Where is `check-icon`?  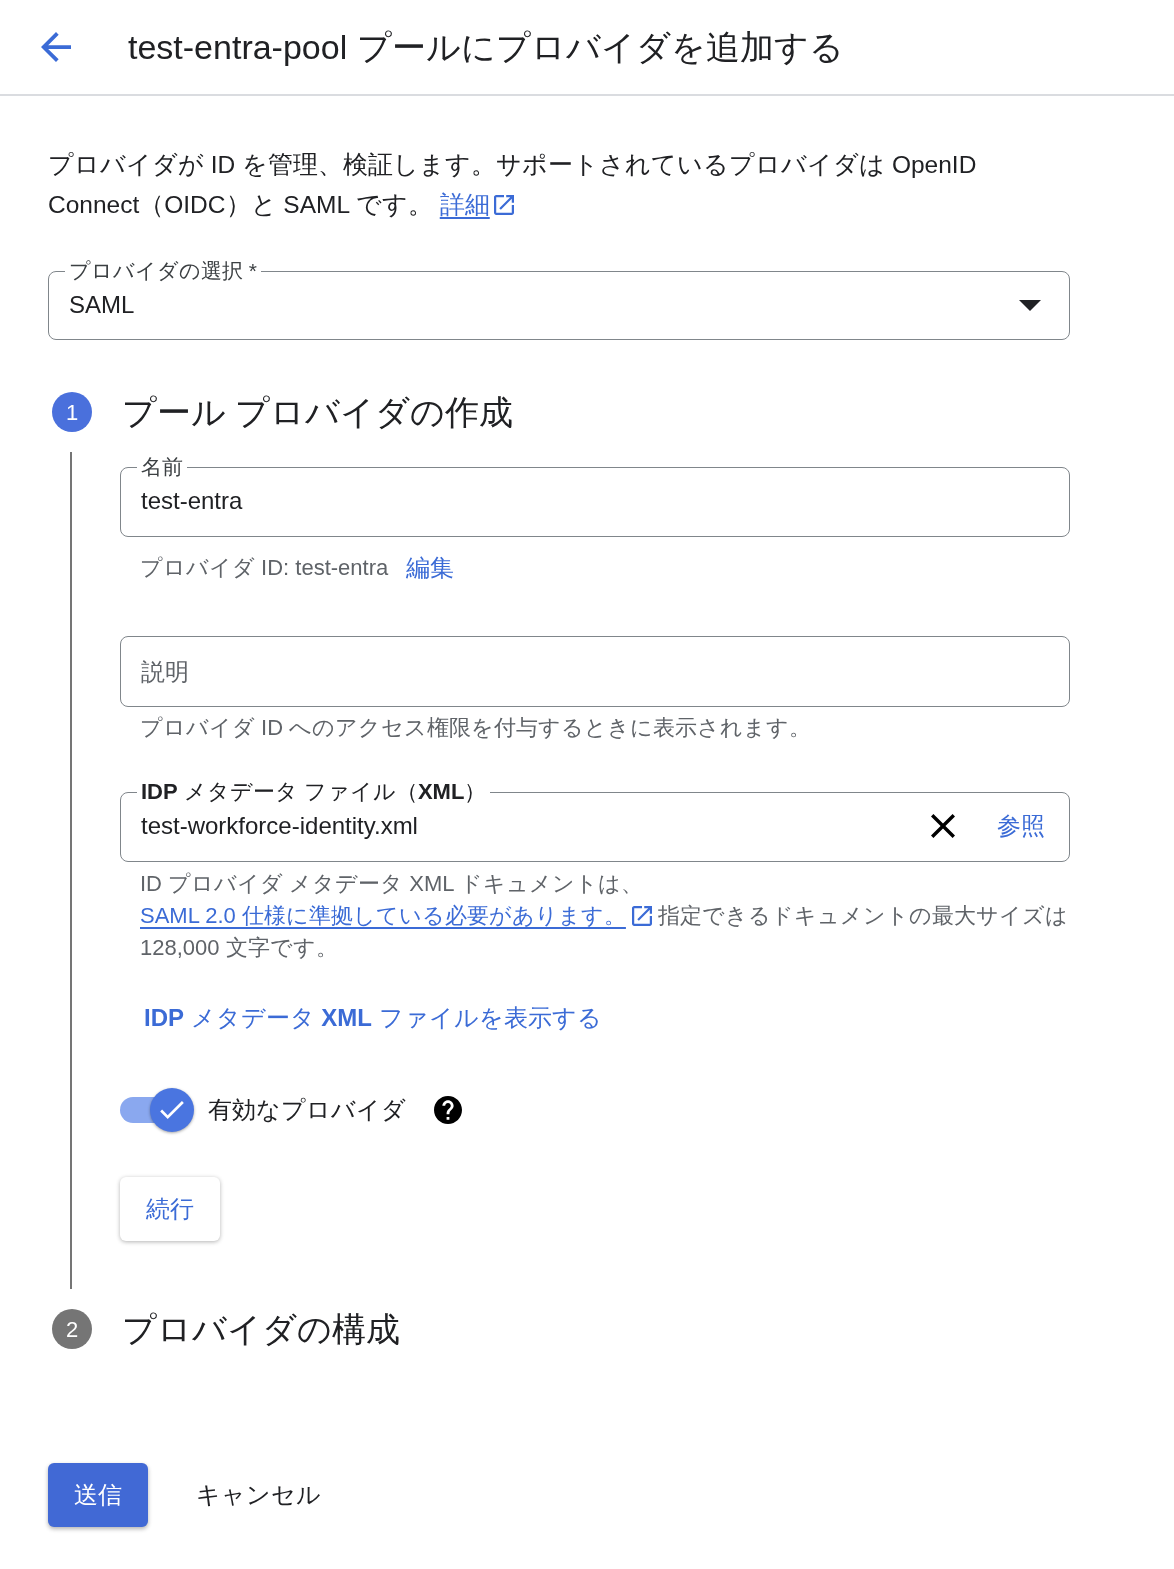 check-icon is located at coordinates (172, 1110).